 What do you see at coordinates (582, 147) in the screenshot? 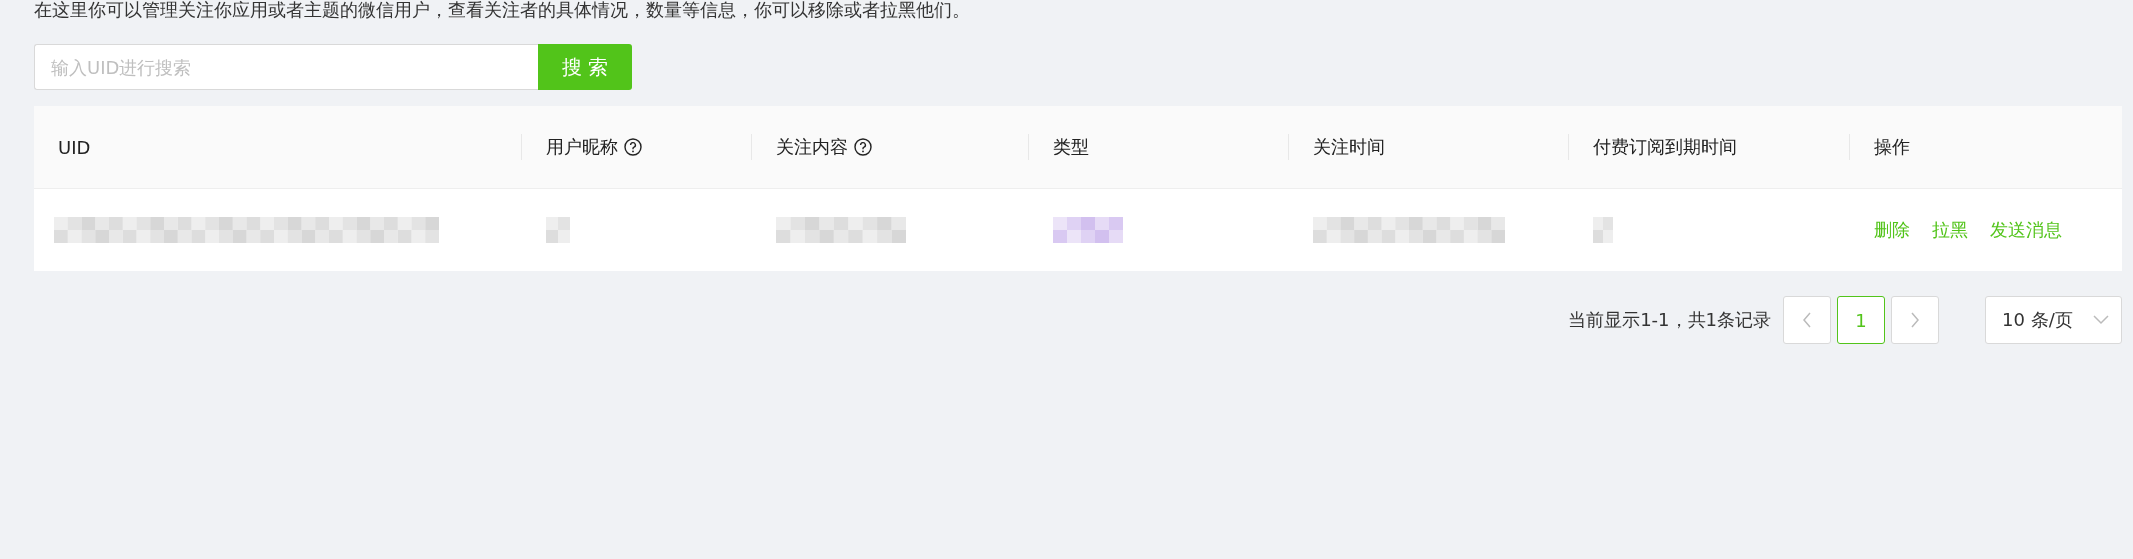
I see `column-title: 用户昵称` at bounding box center [582, 147].